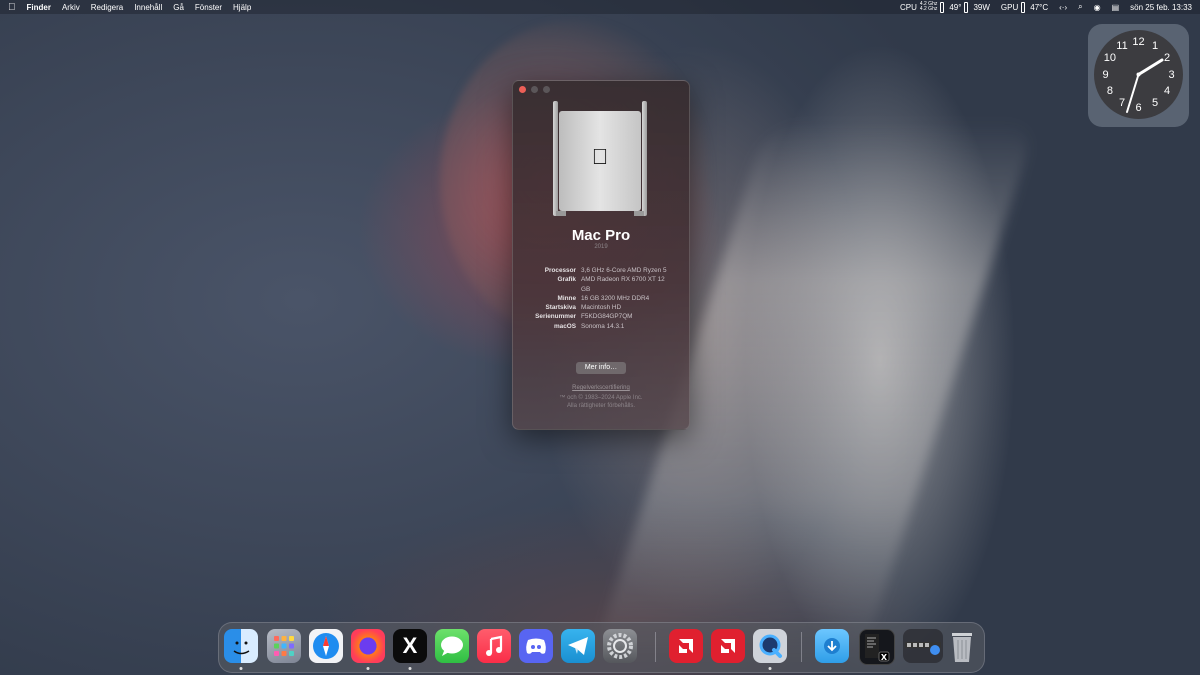 This screenshot has width=1200, height=675. Describe the element at coordinates (1161, 7) in the screenshot. I see `menu-datetime: sön 25 feb. 13:33` at that location.